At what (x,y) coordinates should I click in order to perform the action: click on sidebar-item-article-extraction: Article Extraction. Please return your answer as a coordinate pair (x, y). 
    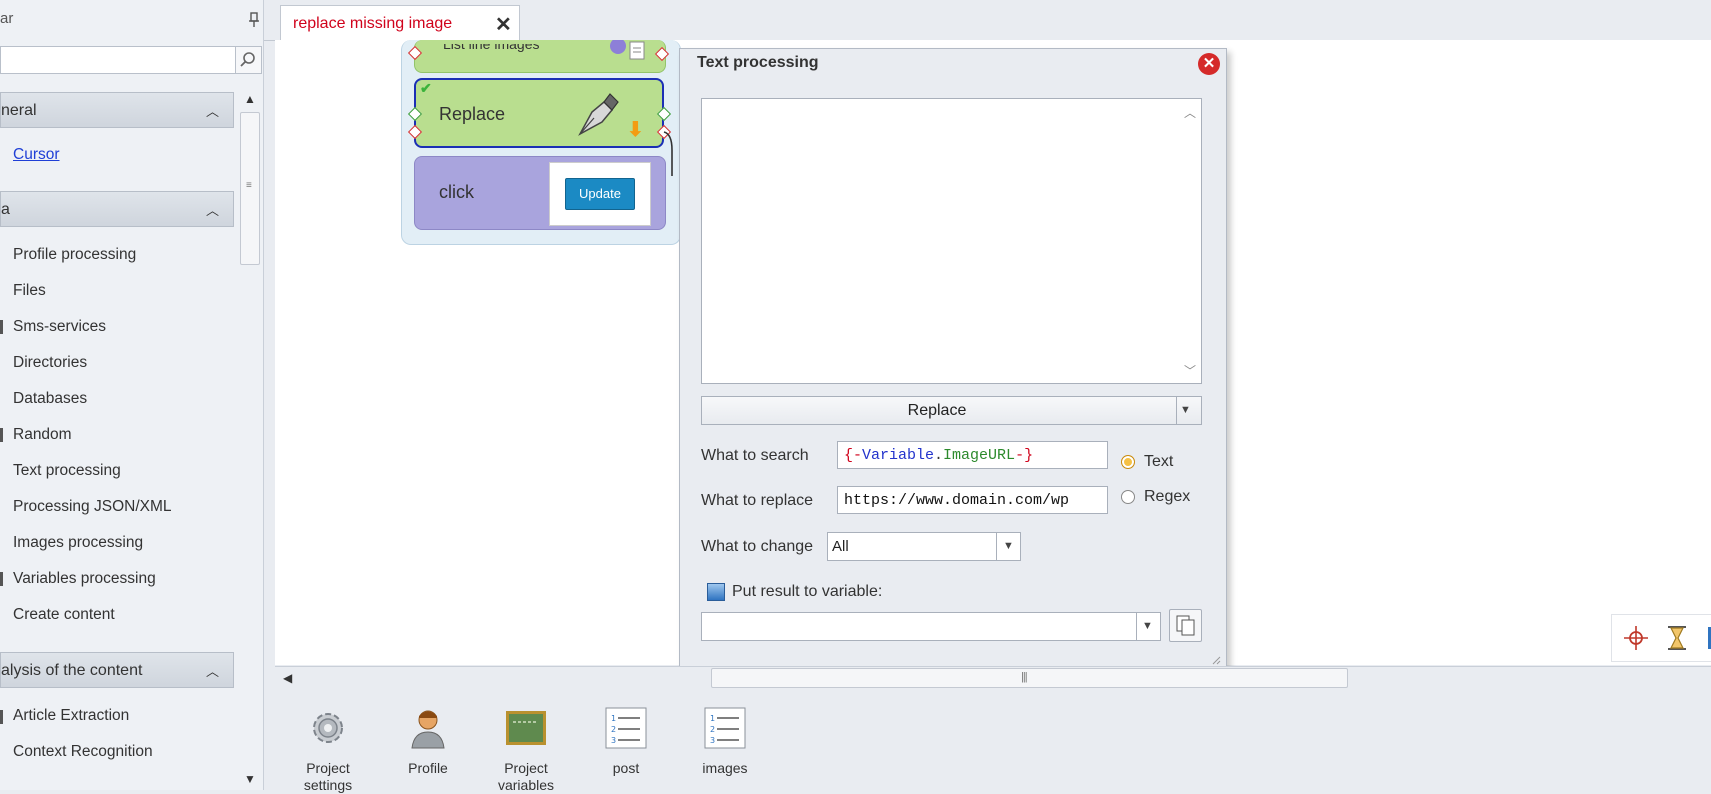
    Looking at the image, I should click on (71, 716).